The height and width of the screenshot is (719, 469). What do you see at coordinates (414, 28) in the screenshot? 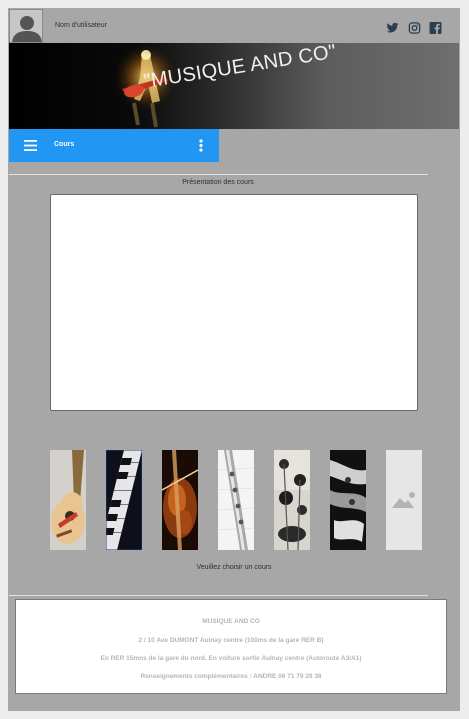
I see `instagram-icon` at bounding box center [414, 28].